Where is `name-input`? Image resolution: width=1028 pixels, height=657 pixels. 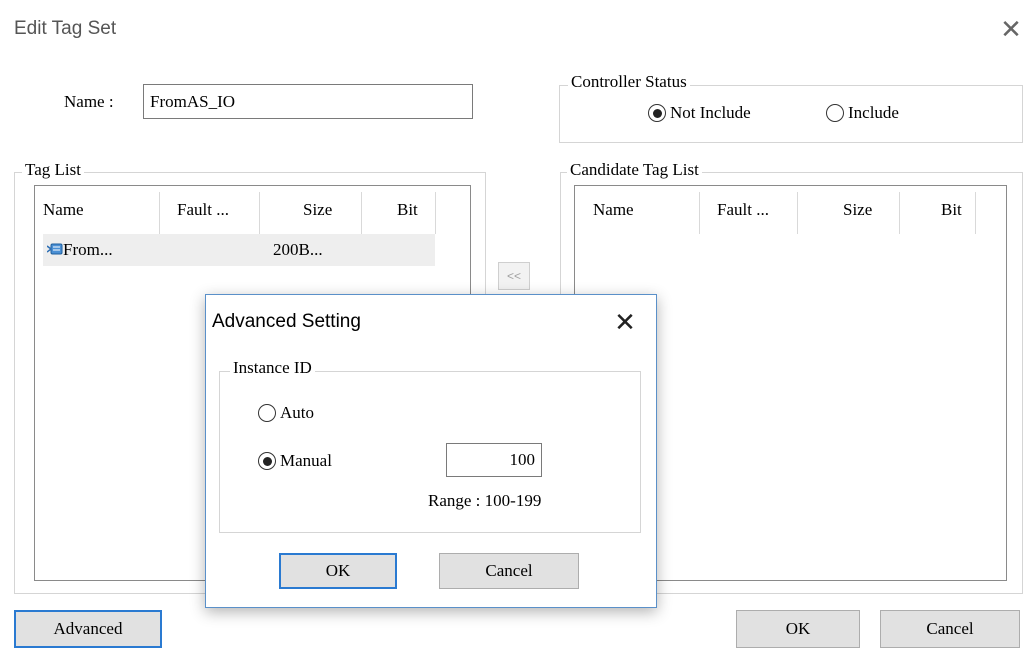
name-input is located at coordinates (308, 101).